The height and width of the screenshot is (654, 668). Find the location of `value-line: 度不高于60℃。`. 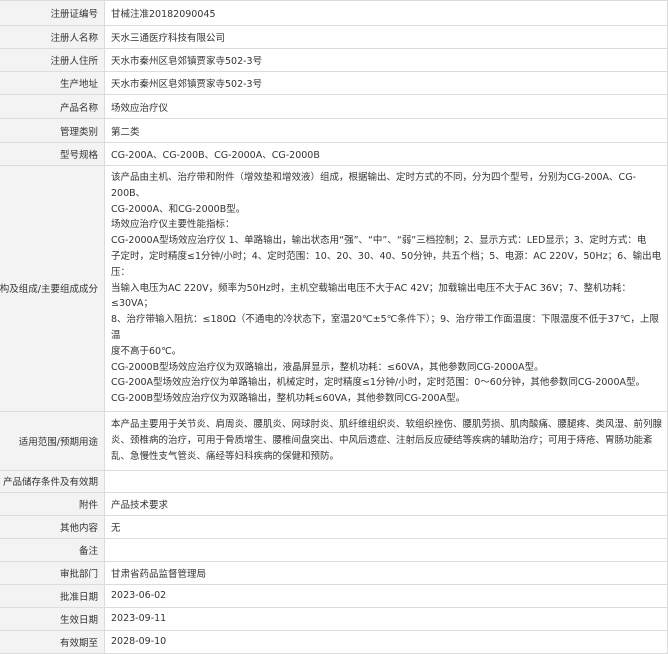

value-line: 度不高于60℃。 is located at coordinates (146, 351).